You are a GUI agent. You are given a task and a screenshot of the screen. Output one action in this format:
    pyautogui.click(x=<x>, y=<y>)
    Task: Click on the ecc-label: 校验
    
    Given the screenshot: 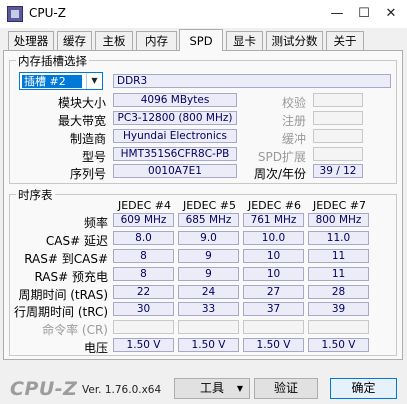 What is the action you would take?
    pyautogui.click(x=293, y=103)
    